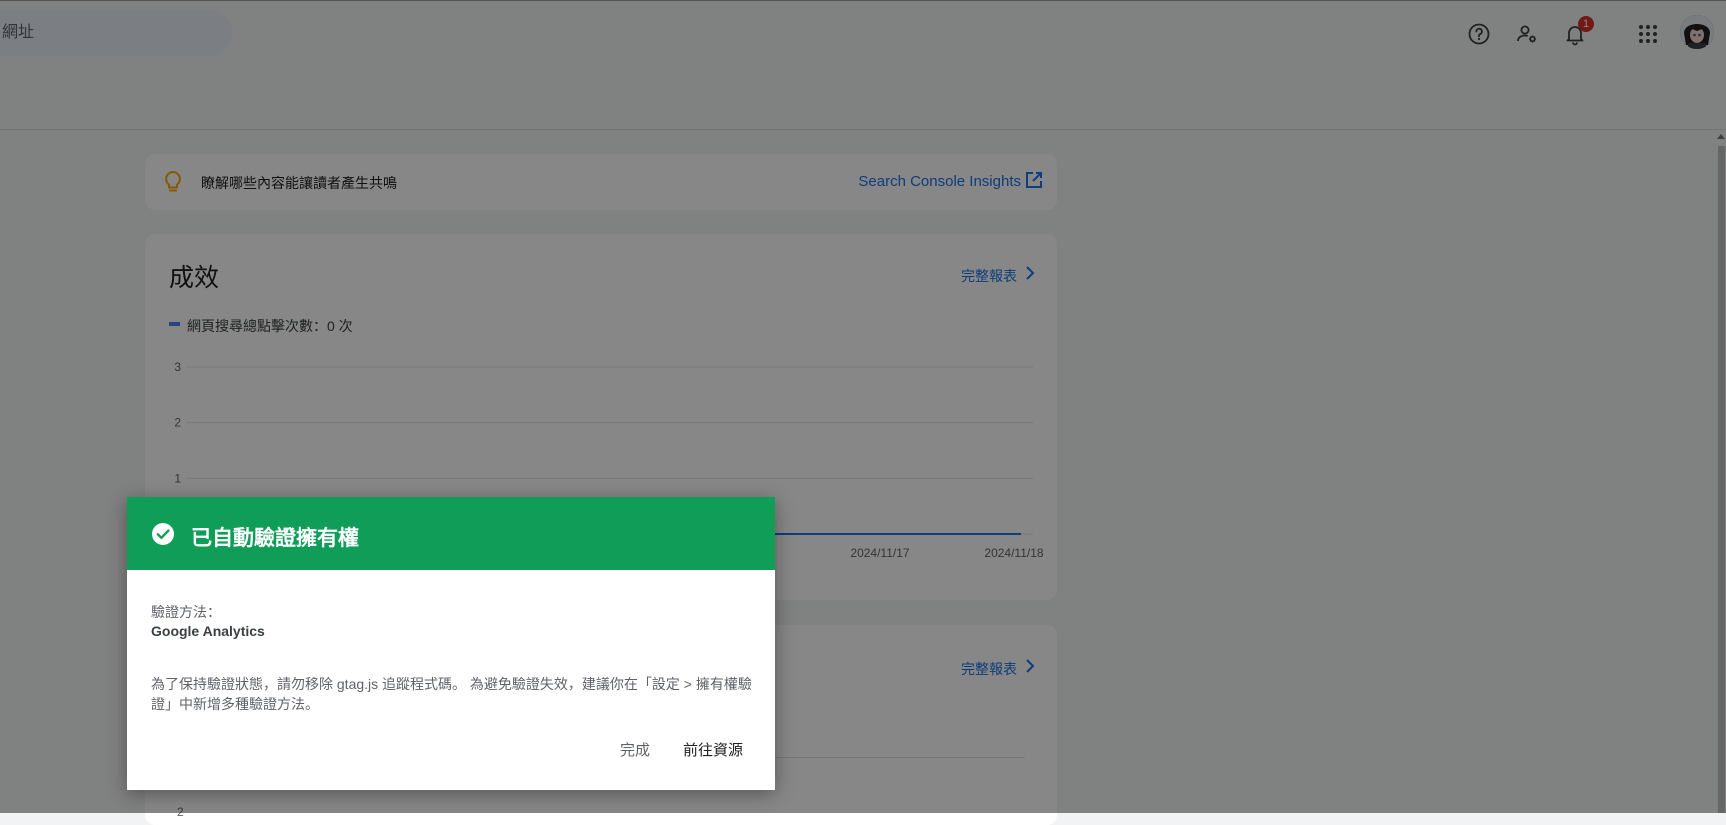  I want to click on dialog-title: 已自動驗證擁有權, so click(275, 538).